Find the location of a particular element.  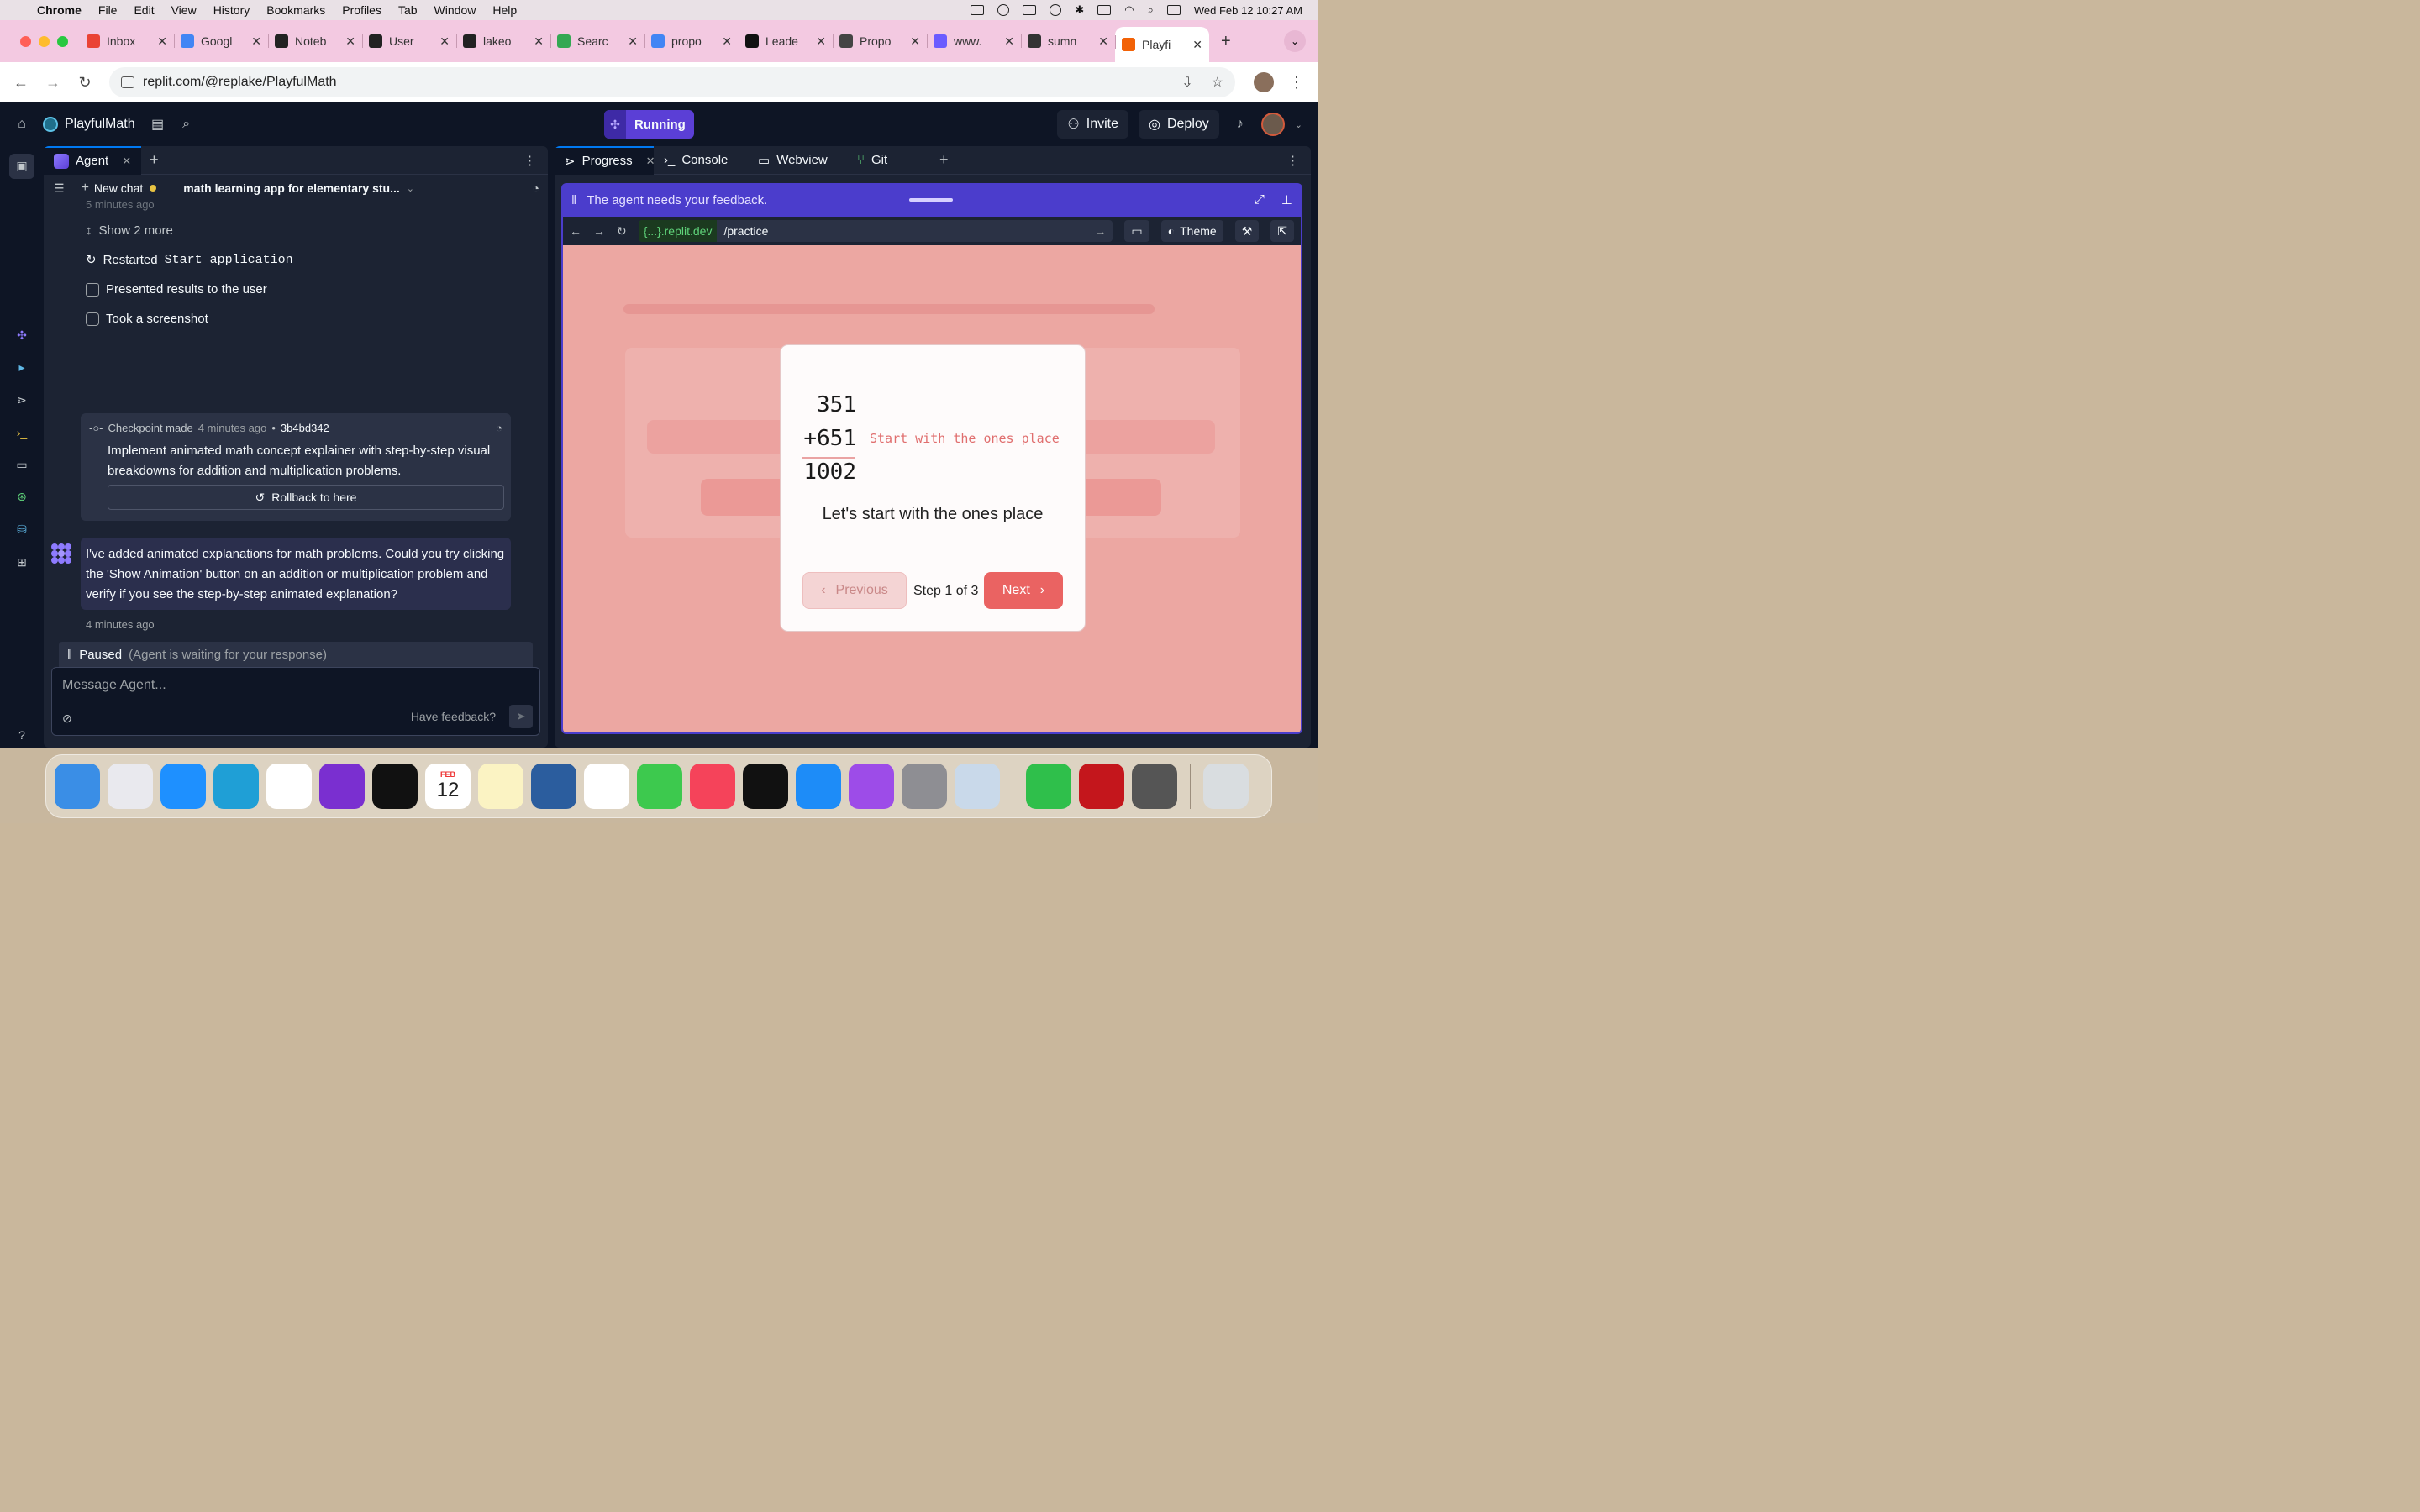

action-presented: Presented results to the user is located at coordinates (176, 289).